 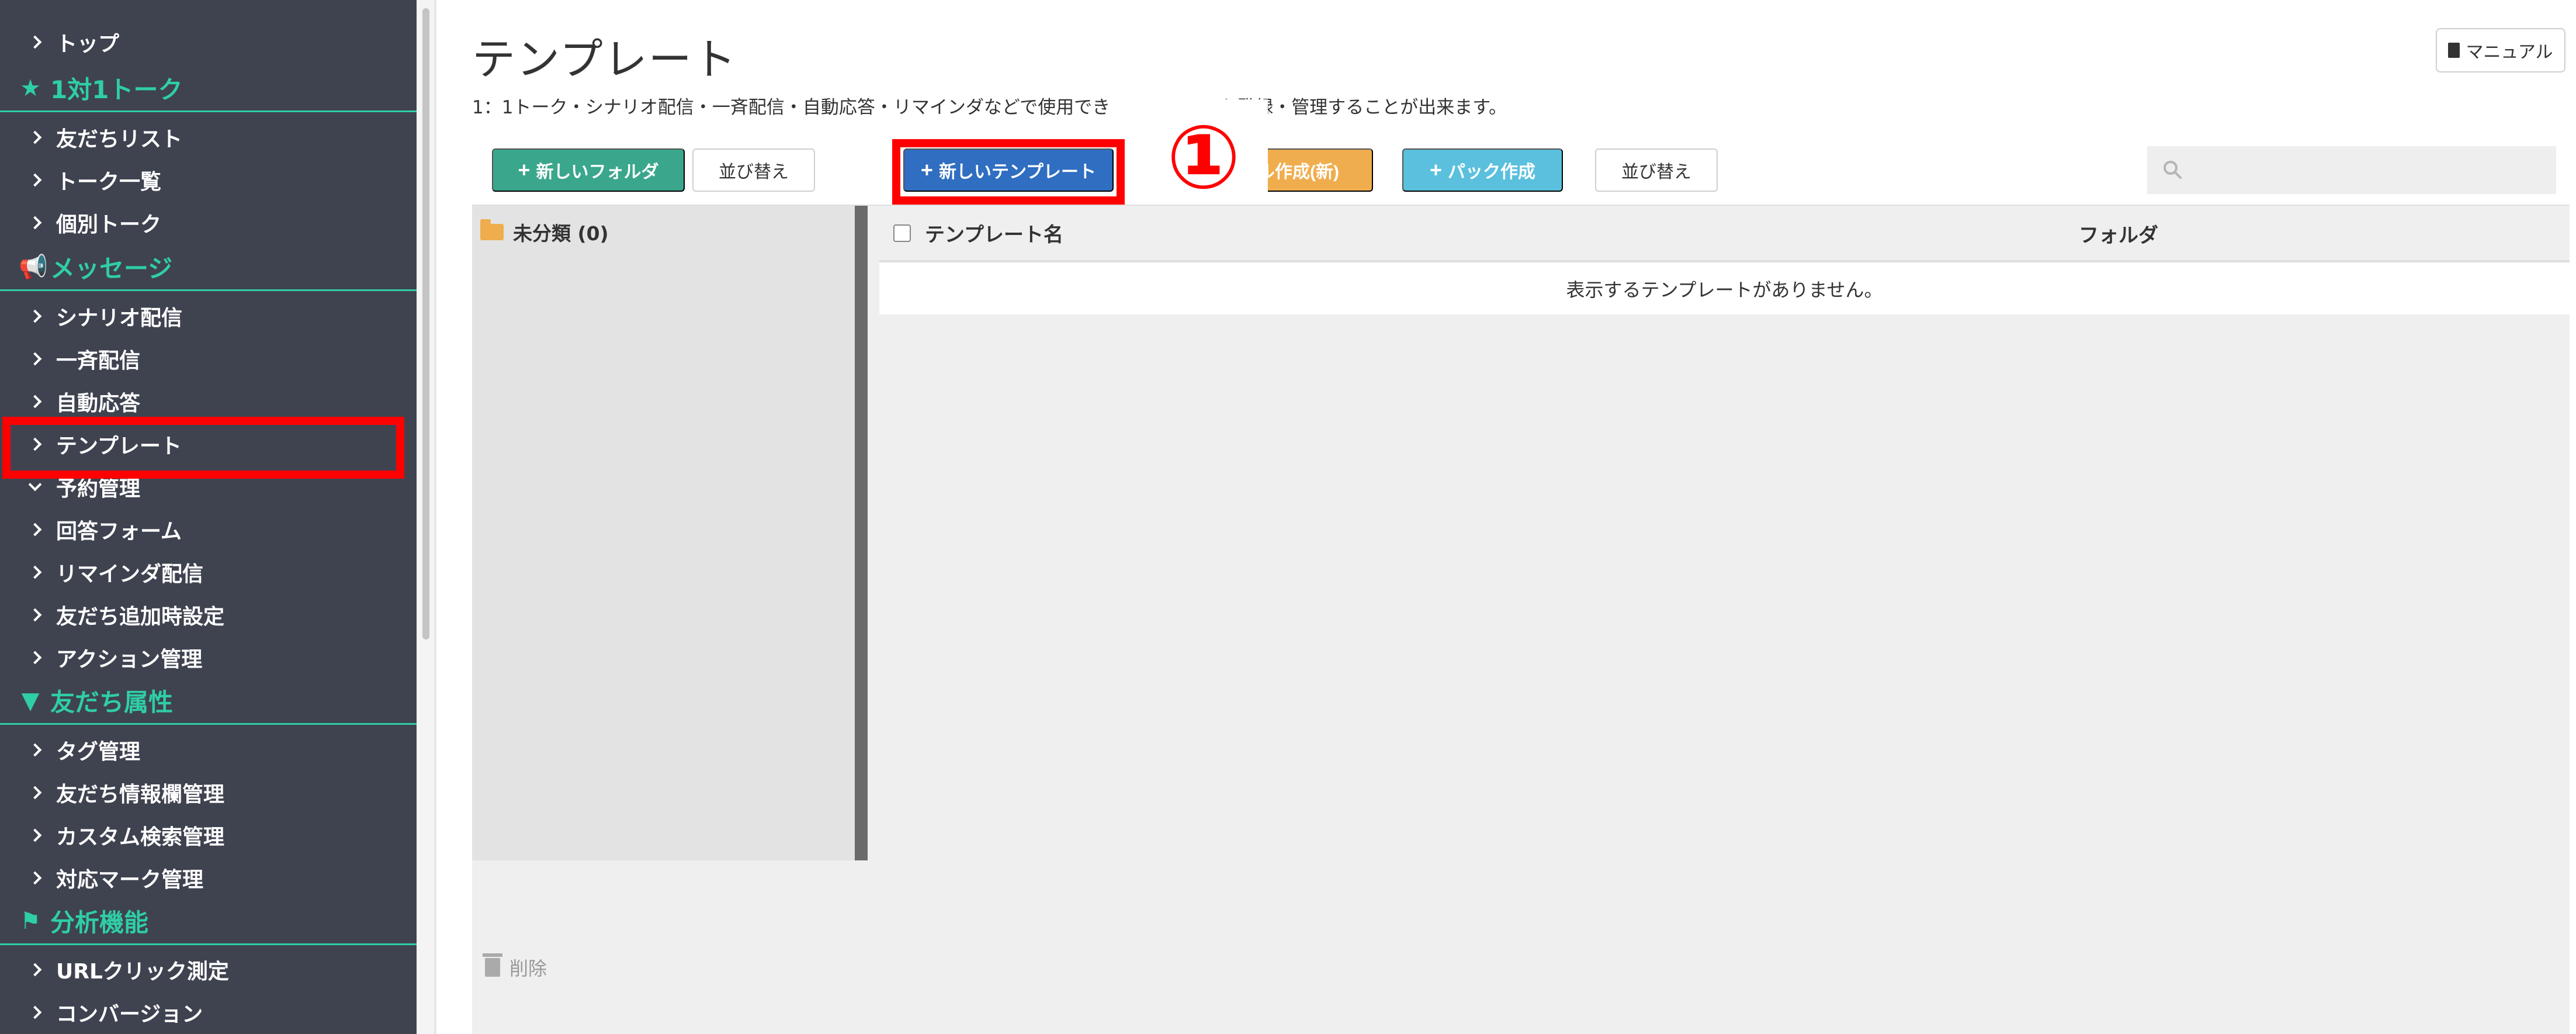 I want to click on new-template-label: 新しいテンプレート, so click(x=1017, y=172).